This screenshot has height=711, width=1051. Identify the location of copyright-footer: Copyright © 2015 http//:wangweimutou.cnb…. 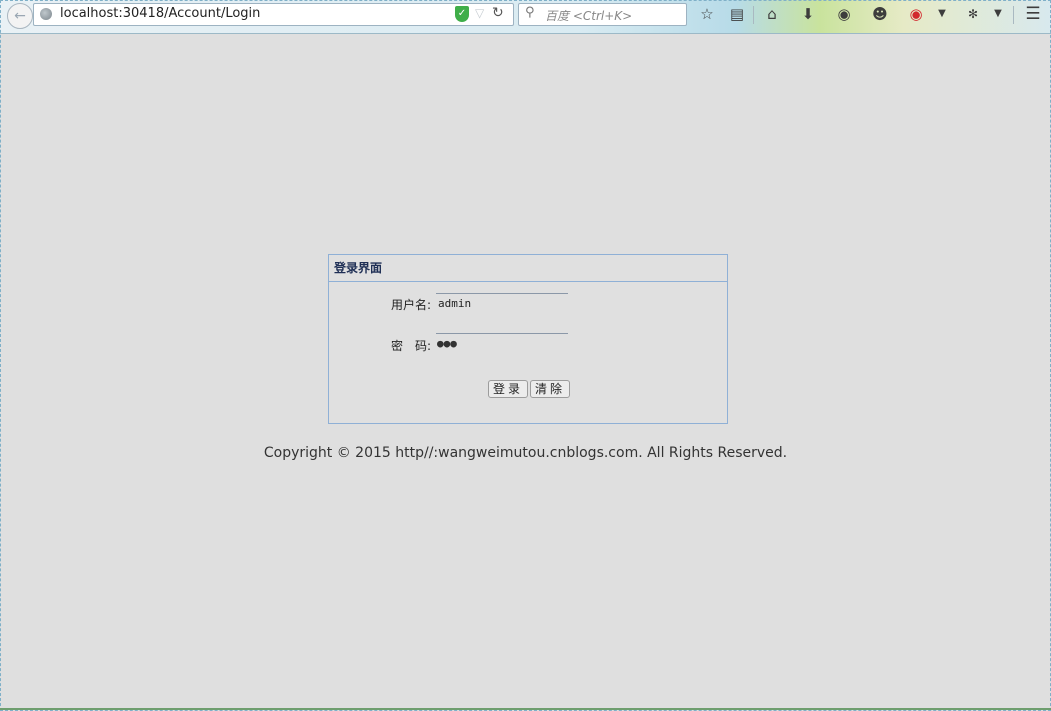
(525, 453).